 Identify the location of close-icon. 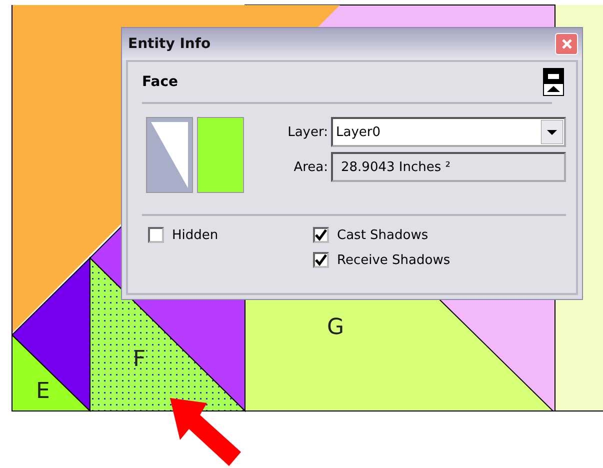
(566, 44).